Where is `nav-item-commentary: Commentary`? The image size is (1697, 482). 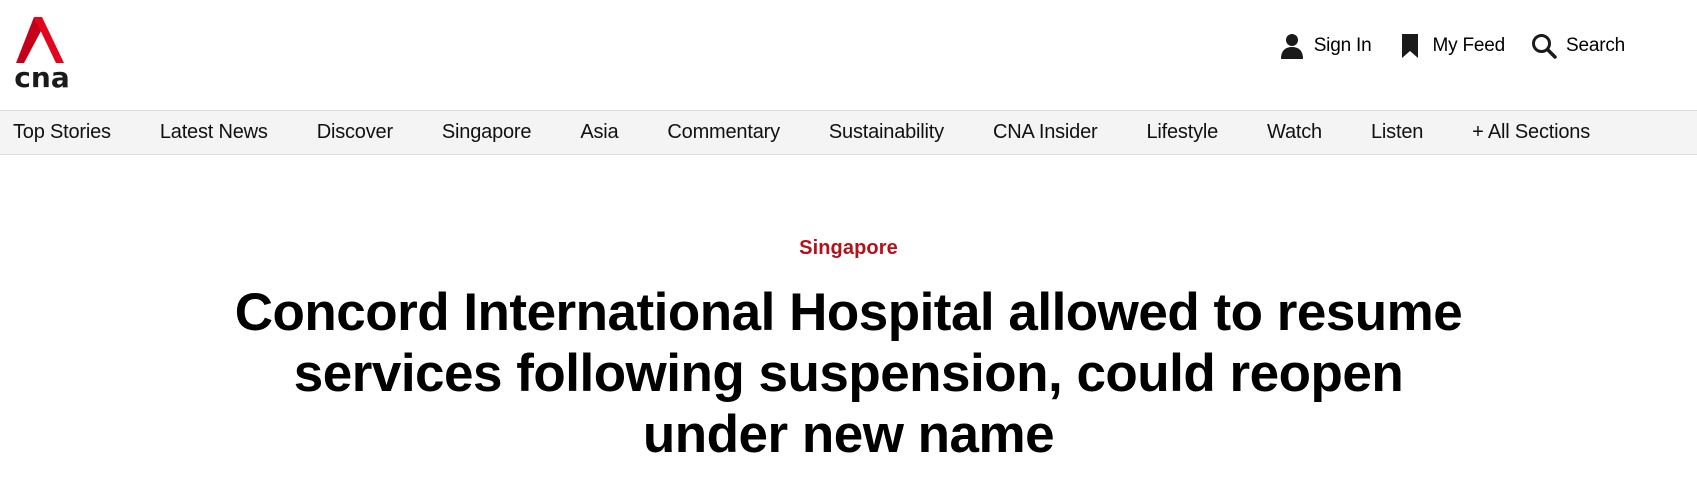 nav-item-commentary: Commentary is located at coordinates (723, 132).